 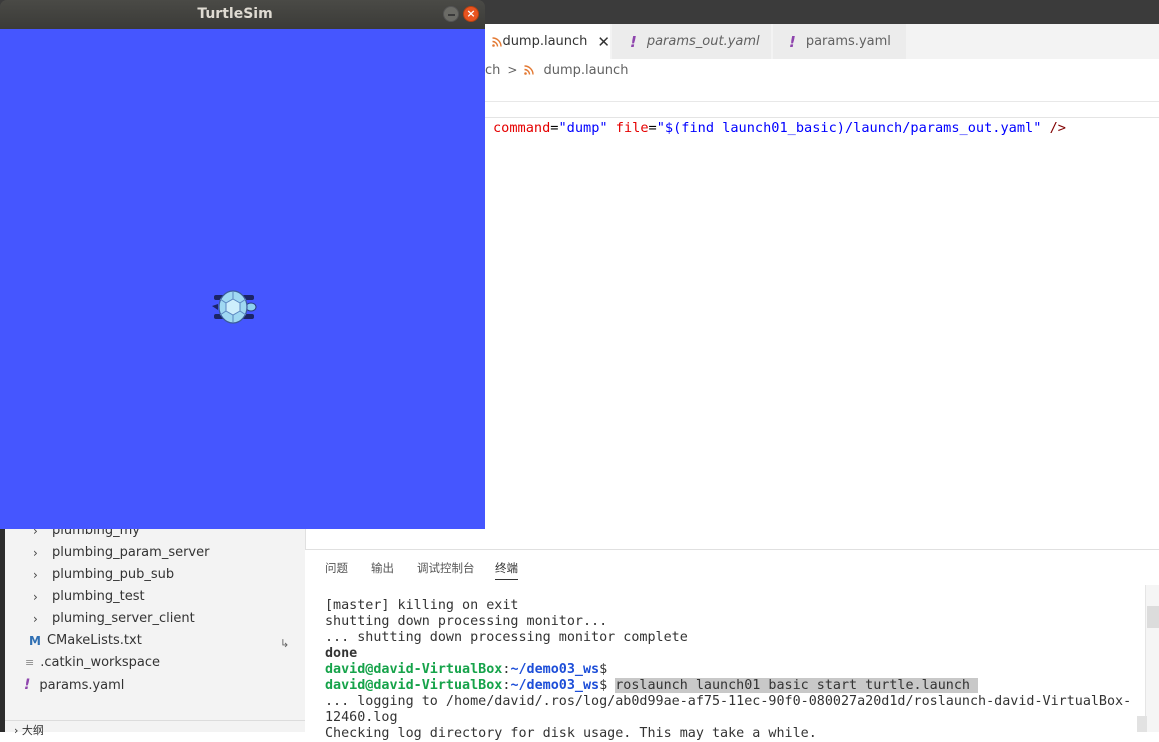 I want to click on breadcrumb: ch > dump.launch, so click(x=556, y=70).